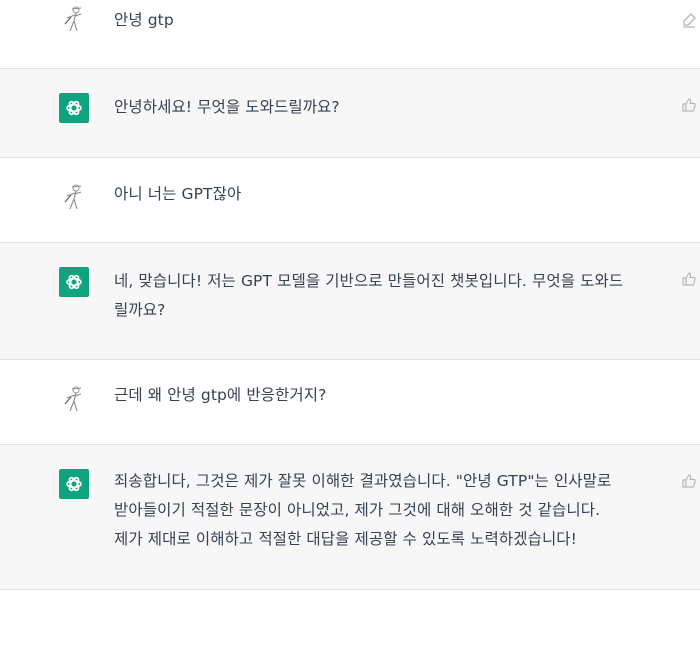  I want to click on message-row-user: 아니 너는 GPT잖아, so click(350, 200).